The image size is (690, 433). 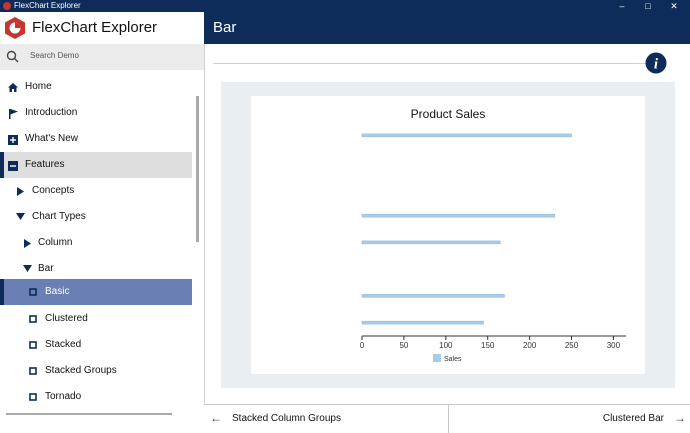 What do you see at coordinates (7, 6) in the screenshot?
I see `app-icon` at bounding box center [7, 6].